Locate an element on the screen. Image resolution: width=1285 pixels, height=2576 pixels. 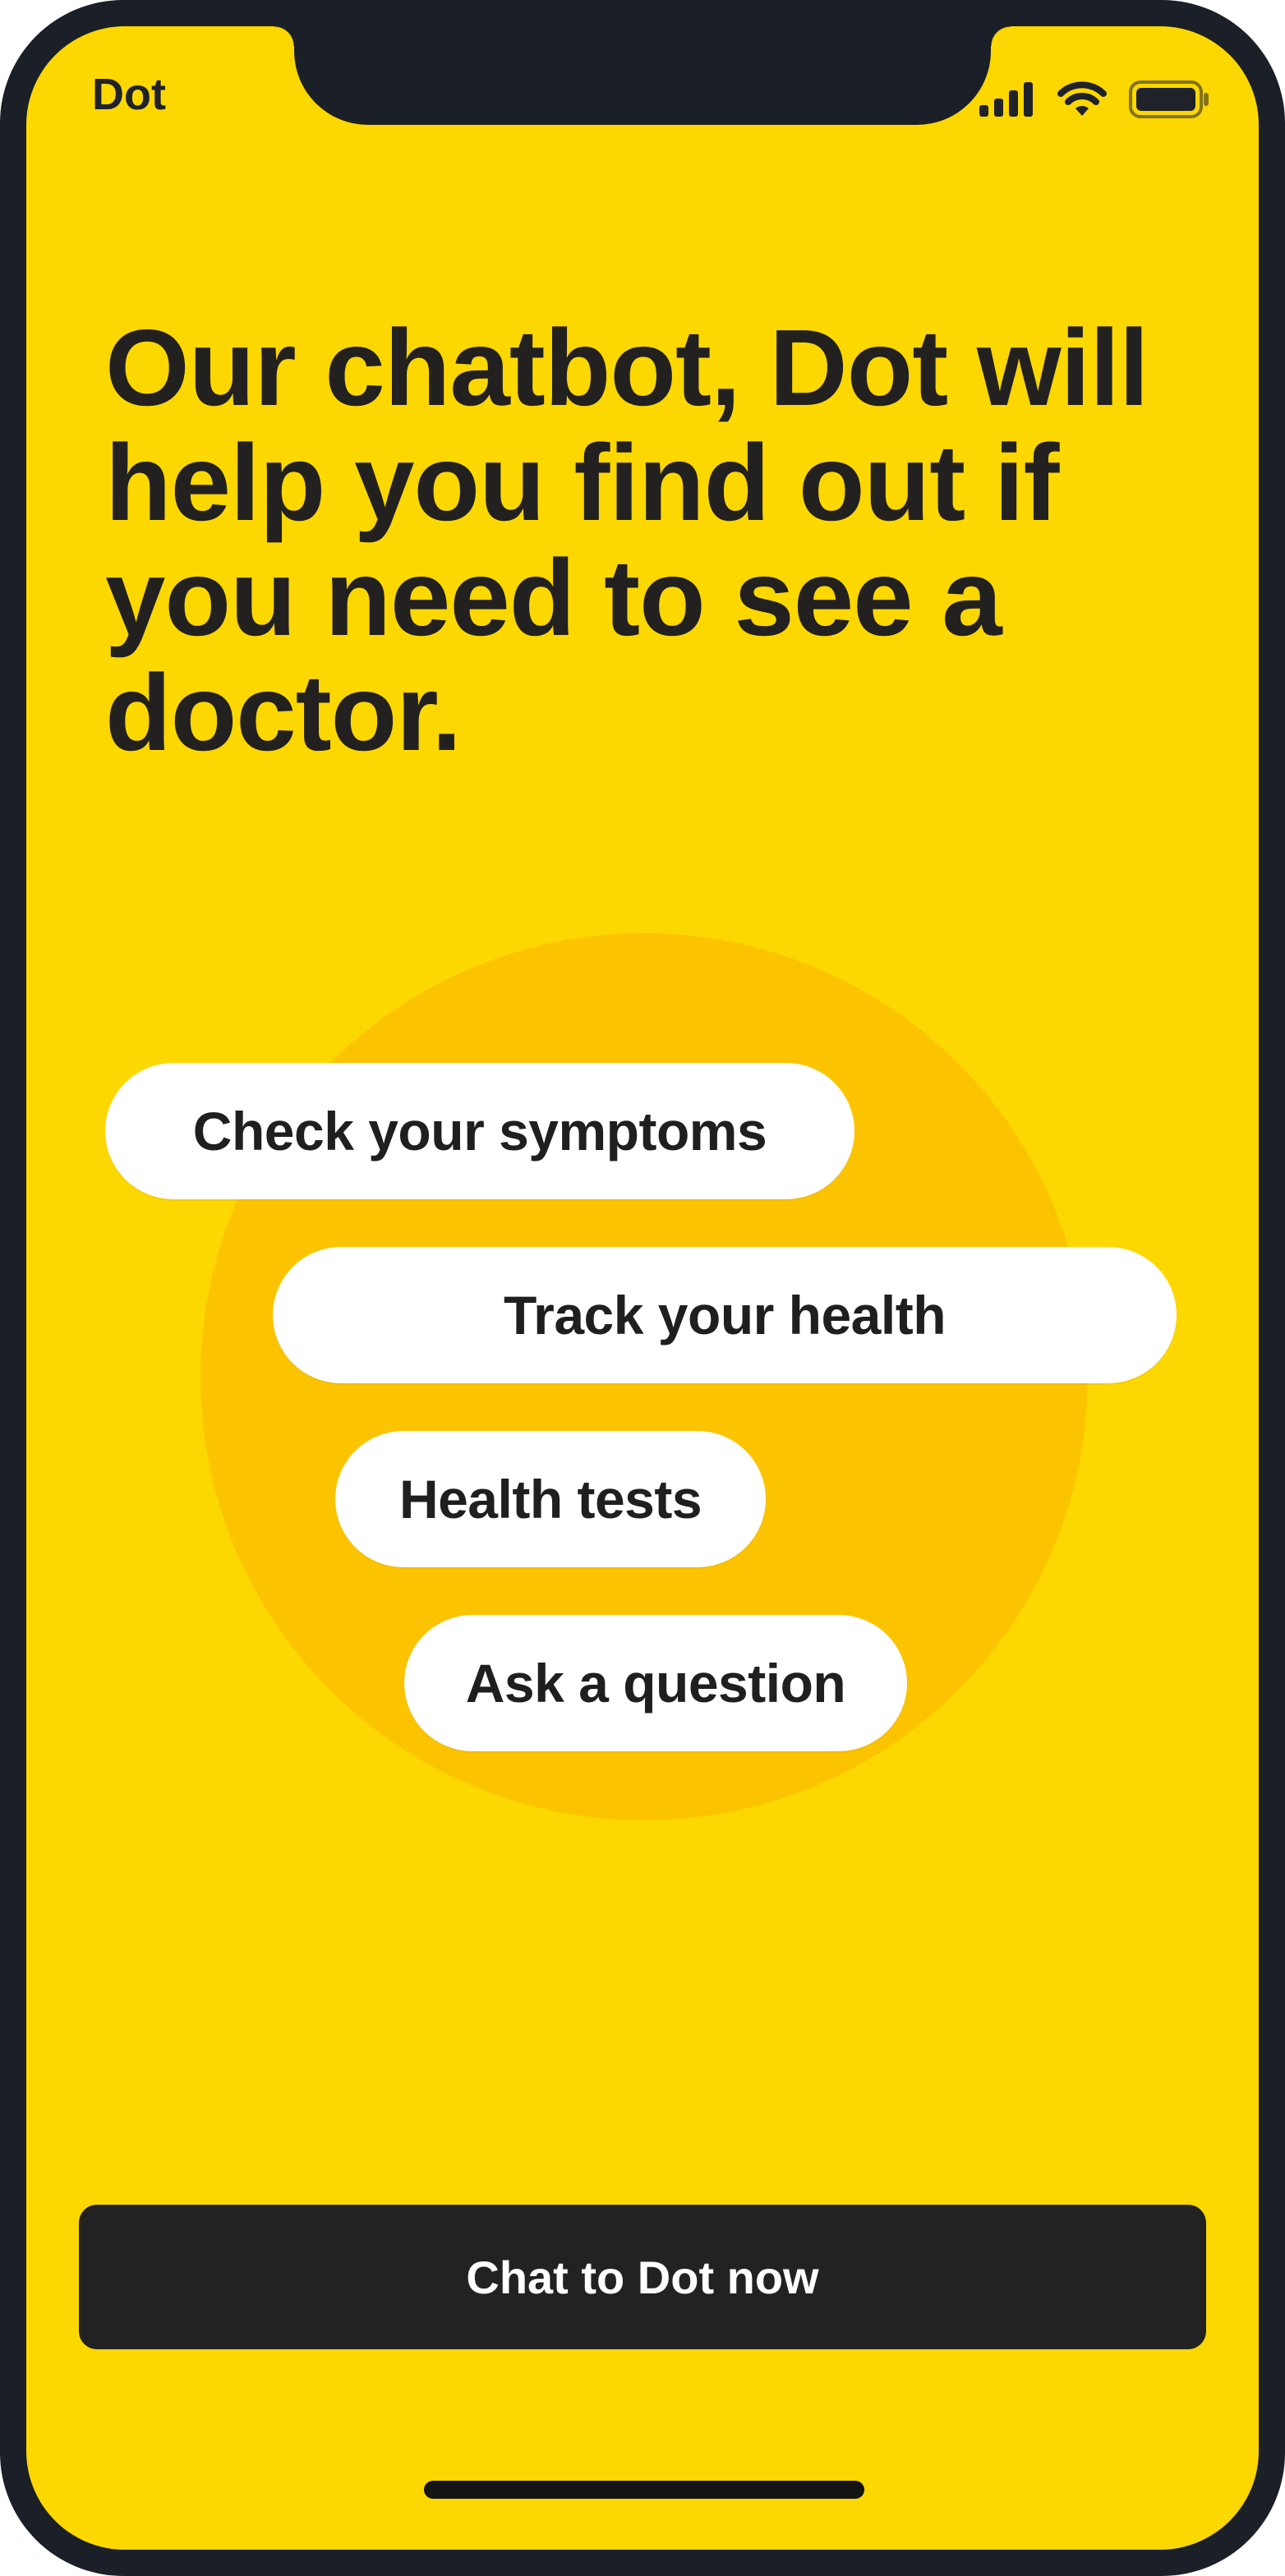
option-check-symptoms: Check your symptoms is located at coordinates (479, 1131).